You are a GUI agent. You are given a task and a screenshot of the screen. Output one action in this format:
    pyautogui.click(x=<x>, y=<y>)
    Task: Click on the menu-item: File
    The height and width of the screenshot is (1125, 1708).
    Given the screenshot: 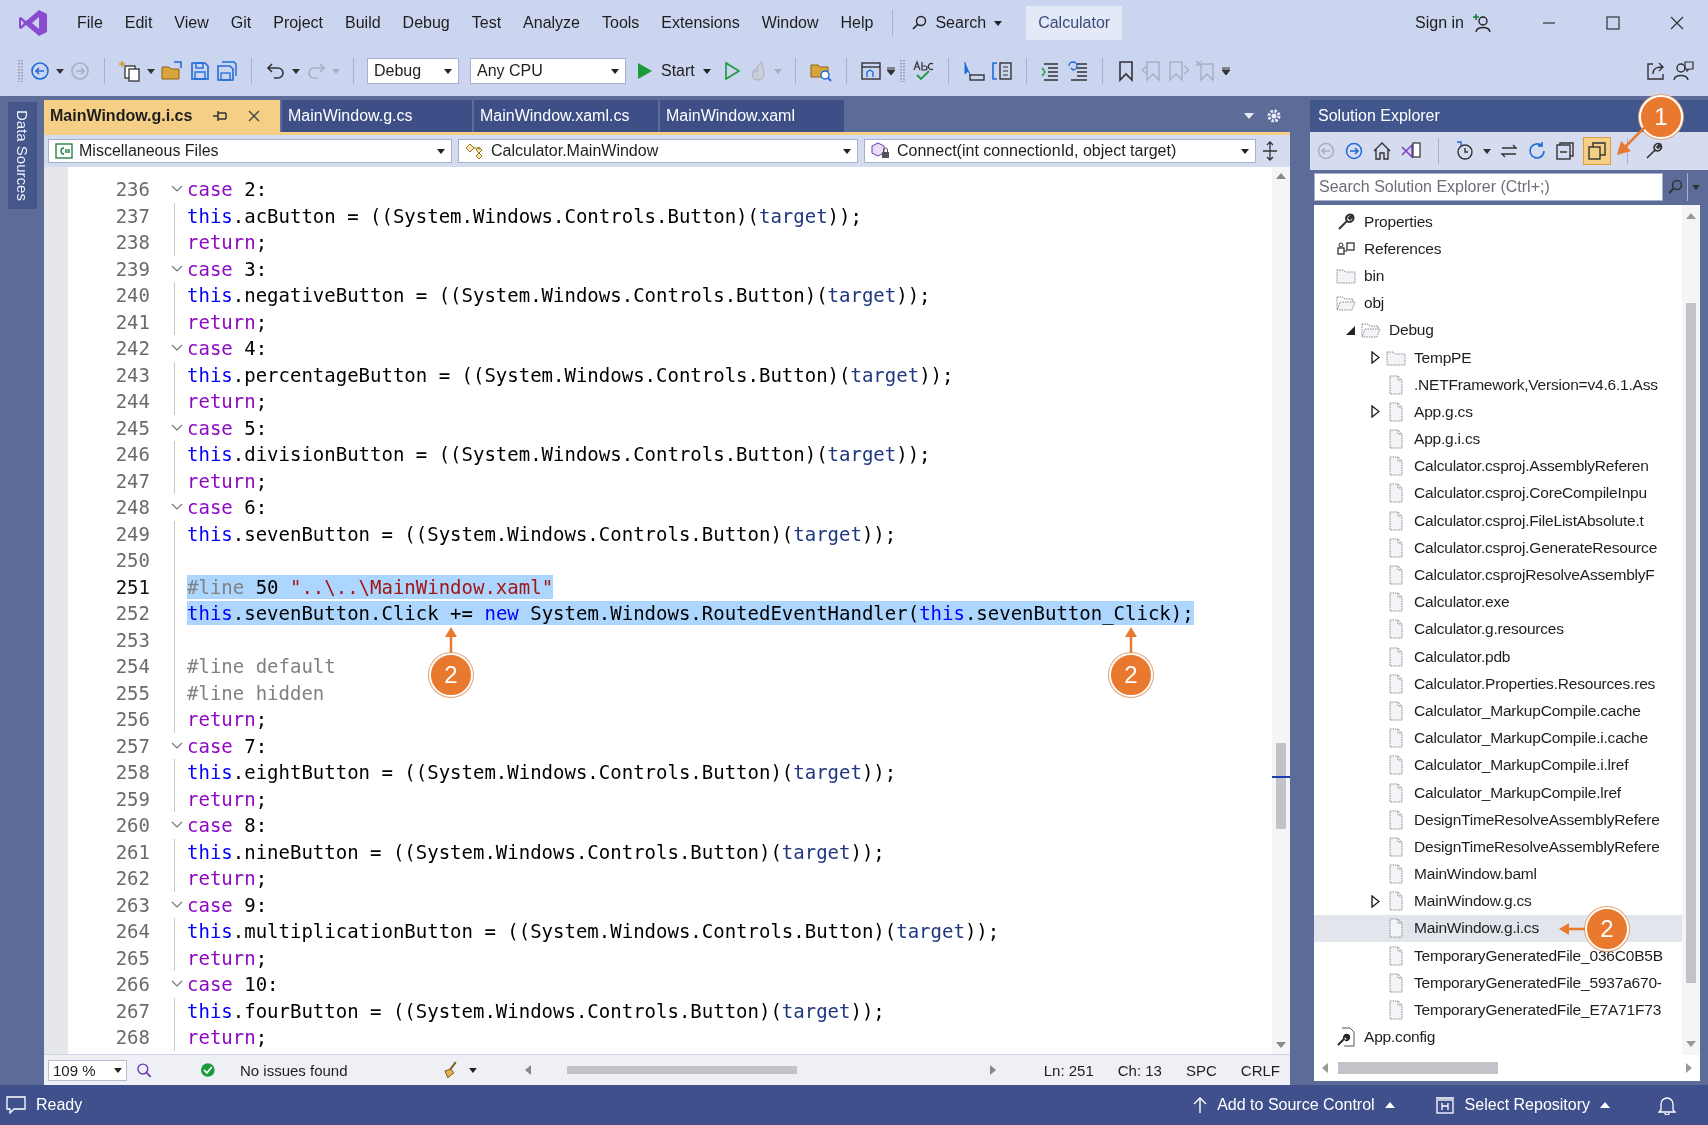 What is the action you would take?
    pyautogui.click(x=90, y=23)
    